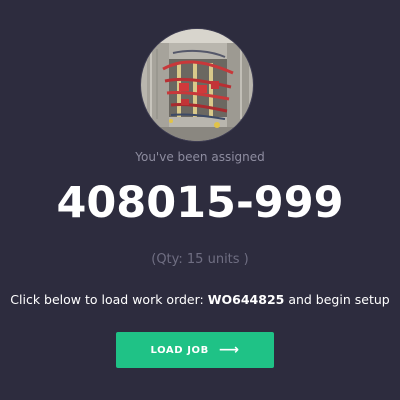 This screenshot has height=400, width=400. Describe the element at coordinates (200, 259) in the screenshot. I see `quantity-label: (Qty: 15 units )` at that location.